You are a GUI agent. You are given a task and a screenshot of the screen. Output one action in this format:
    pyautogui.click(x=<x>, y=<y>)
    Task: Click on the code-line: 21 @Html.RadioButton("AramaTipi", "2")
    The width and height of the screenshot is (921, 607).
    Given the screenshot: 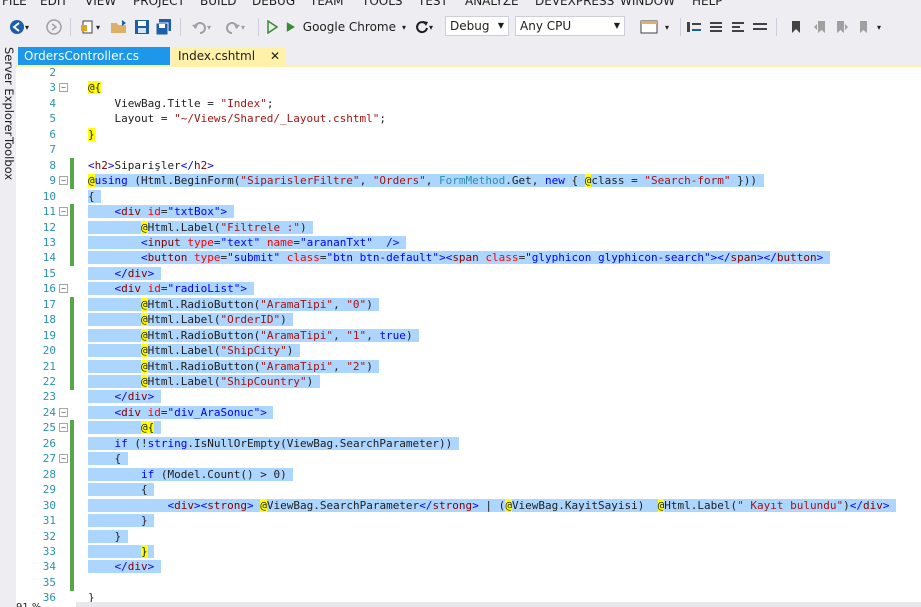 What is the action you would take?
    pyautogui.click(x=468, y=366)
    